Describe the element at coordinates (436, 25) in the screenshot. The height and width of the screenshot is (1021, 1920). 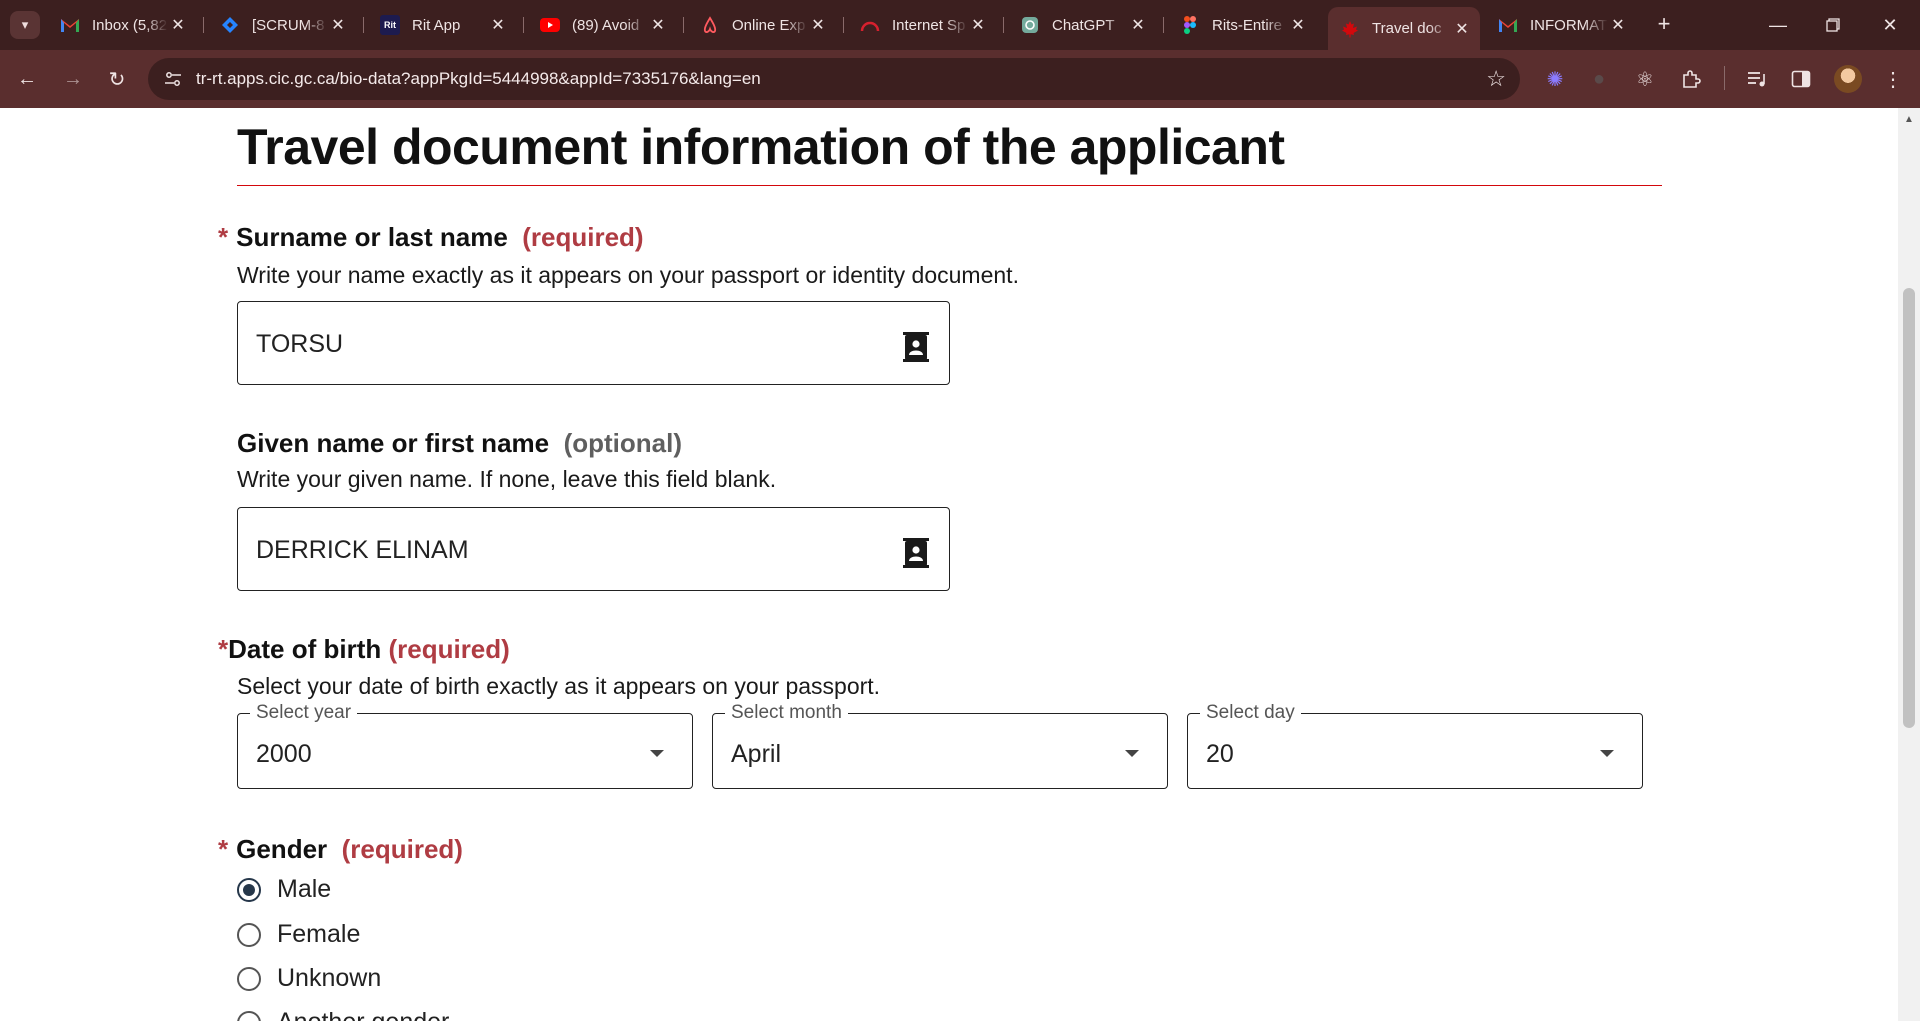
I see `tab-title: Rit App` at that location.